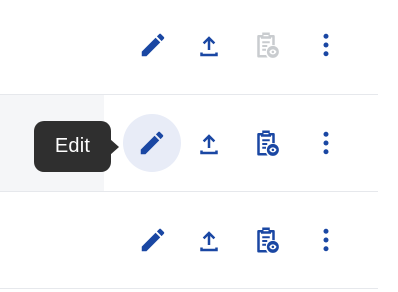  What do you see at coordinates (189, 288) in the screenshot?
I see `row-divider` at bounding box center [189, 288].